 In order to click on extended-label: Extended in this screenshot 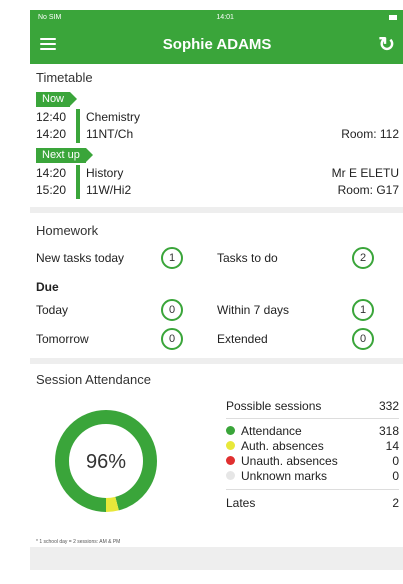, I will do `click(242, 339)`.